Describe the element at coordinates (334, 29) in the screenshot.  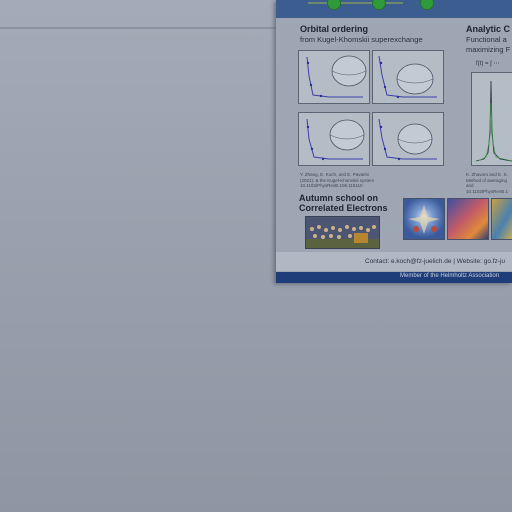
I see `orbital-ordering-title: Orbital ordering` at that location.